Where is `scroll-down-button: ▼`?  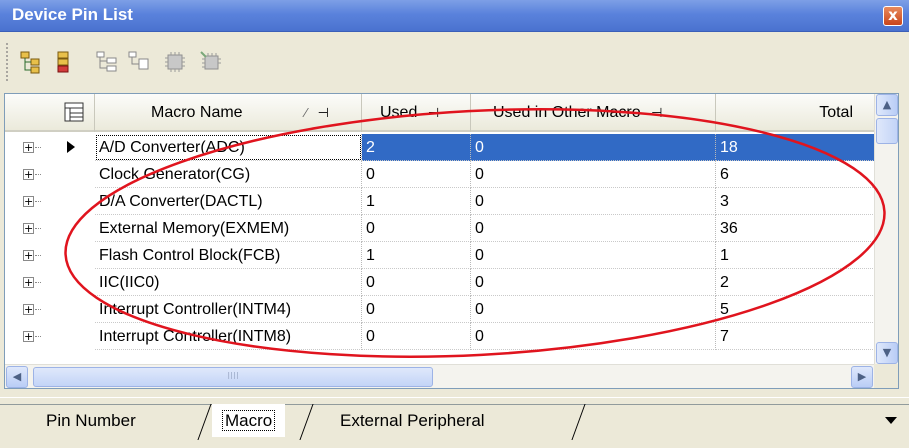
scroll-down-button: ▼ is located at coordinates (887, 353).